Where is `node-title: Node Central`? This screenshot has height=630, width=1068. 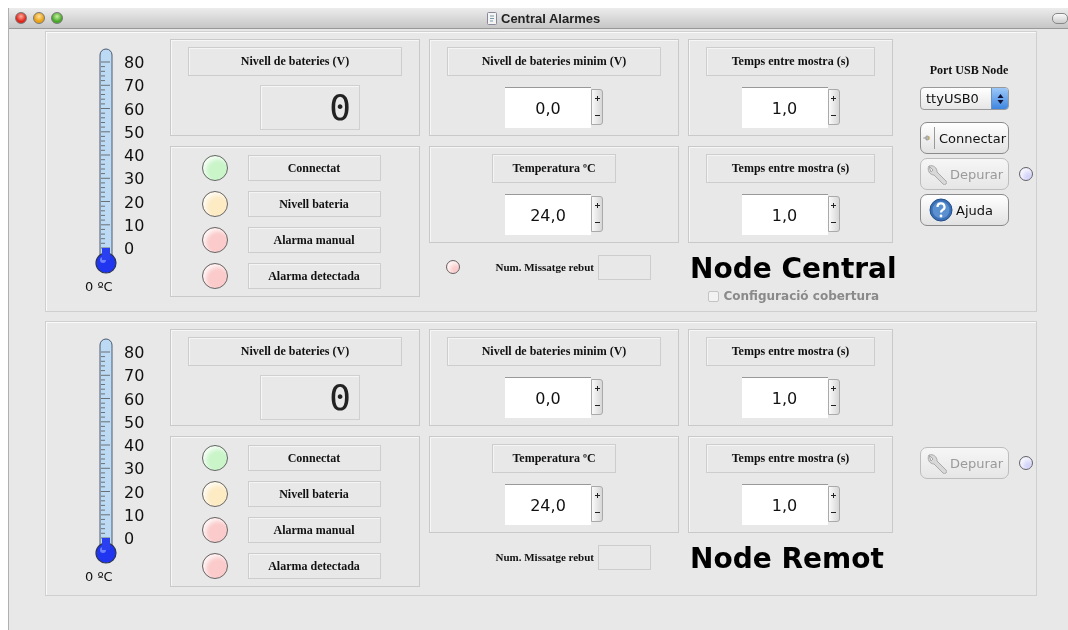
node-title: Node Central is located at coordinates (793, 269).